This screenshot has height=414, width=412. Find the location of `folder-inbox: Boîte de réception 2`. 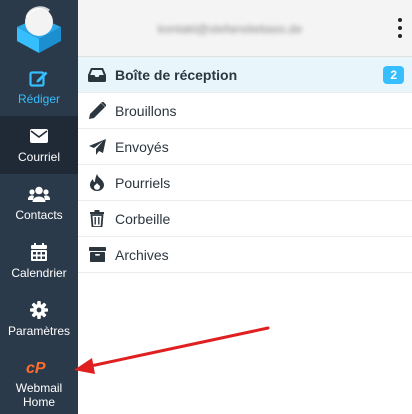

folder-inbox: Boîte de réception 2 is located at coordinates (245, 75).